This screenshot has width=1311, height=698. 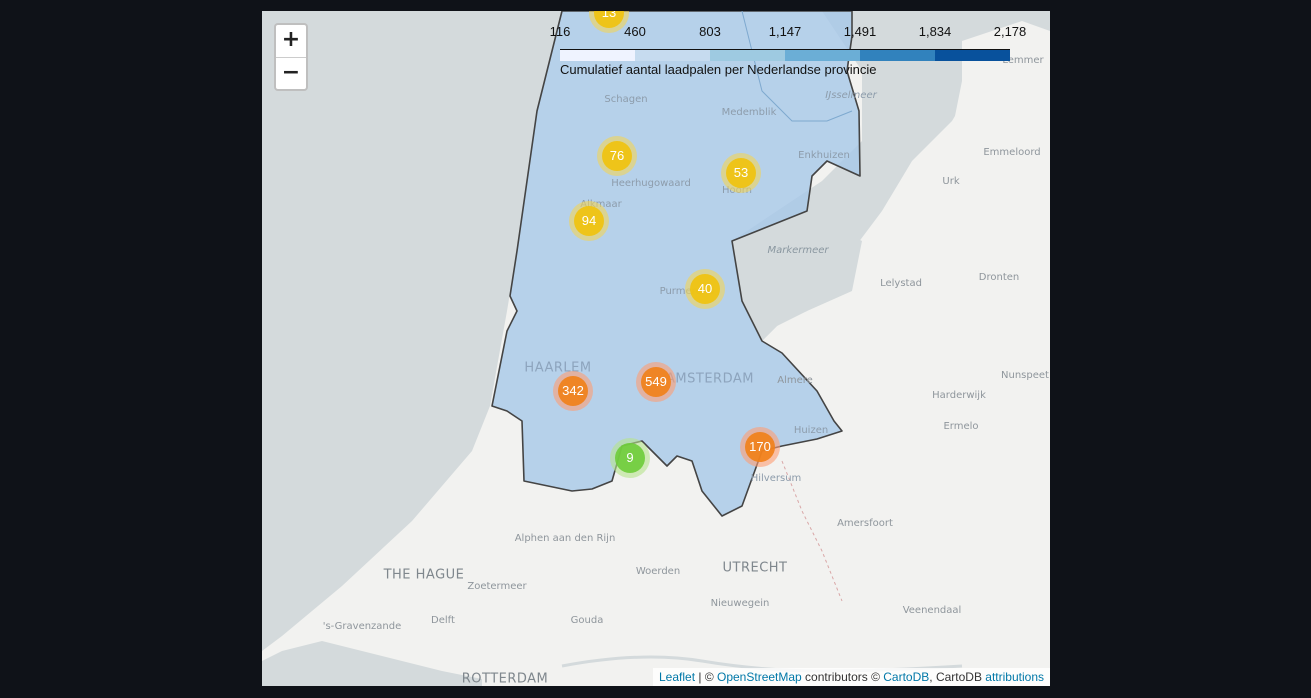 I want to click on attribution-contributors: contributors ©, so click(x=842, y=677).